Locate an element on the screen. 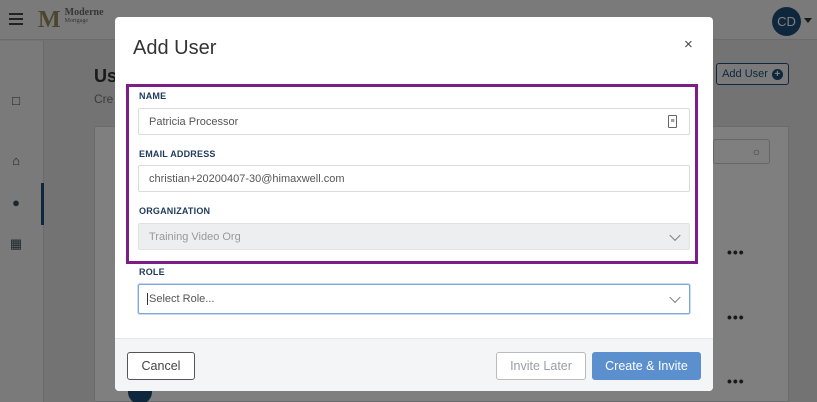 Image resolution: width=817 pixels, height=402 pixels. organization-value: Training Video Org is located at coordinates (195, 236).